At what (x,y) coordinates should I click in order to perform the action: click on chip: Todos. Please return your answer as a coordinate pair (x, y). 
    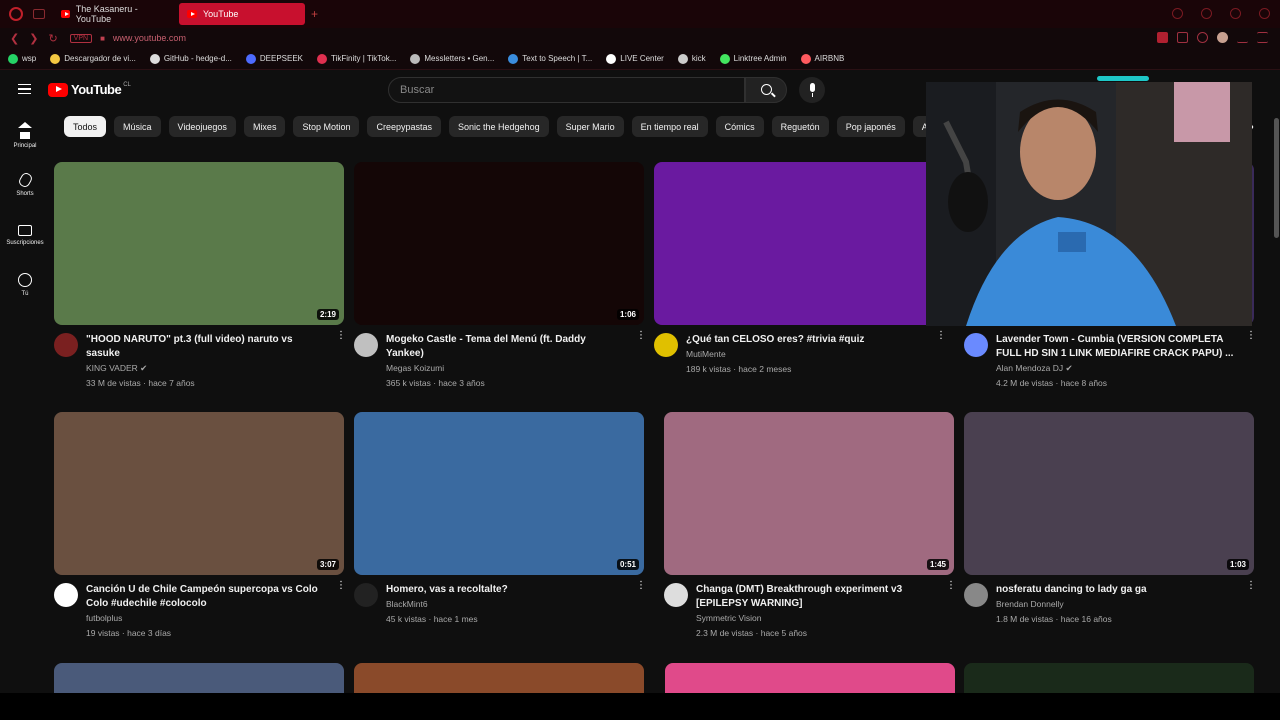
    Looking at the image, I should click on (85, 126).